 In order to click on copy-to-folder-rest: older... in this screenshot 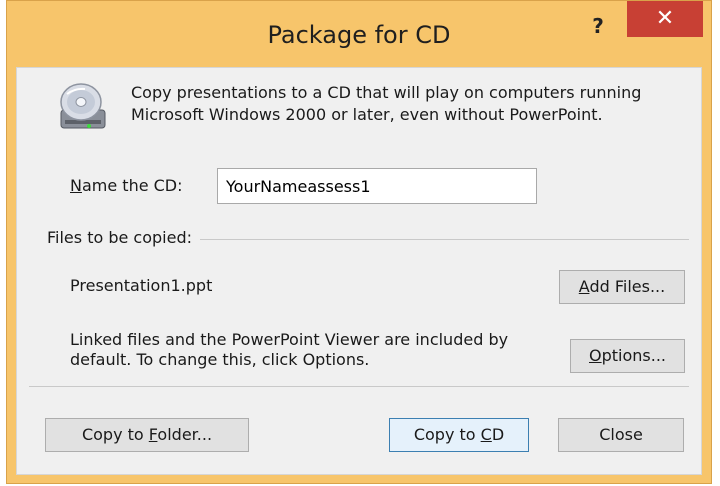, I will do `click(185, 434)`.